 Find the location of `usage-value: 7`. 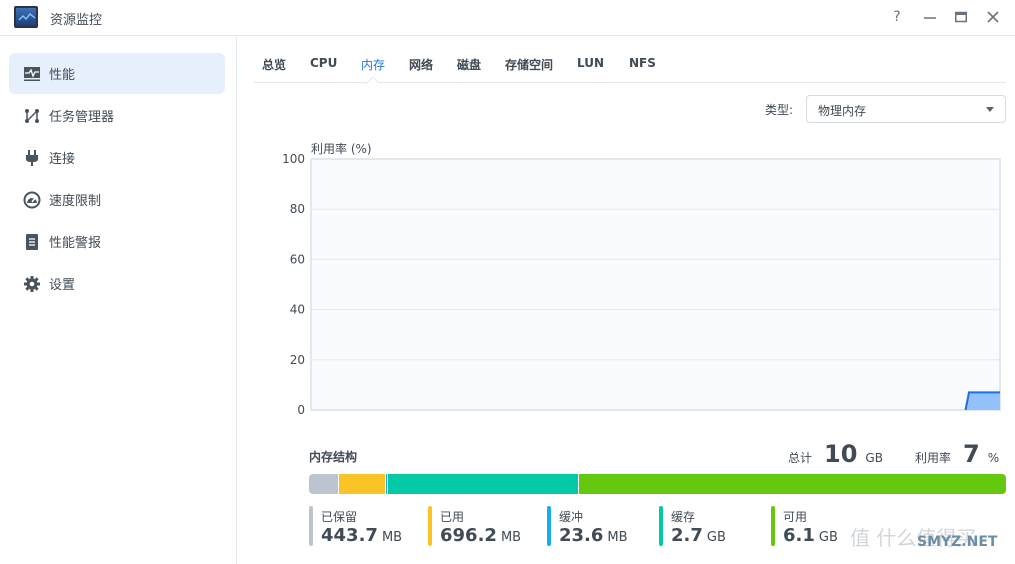

usage-value: 7 is located at coordinates (971, 454).